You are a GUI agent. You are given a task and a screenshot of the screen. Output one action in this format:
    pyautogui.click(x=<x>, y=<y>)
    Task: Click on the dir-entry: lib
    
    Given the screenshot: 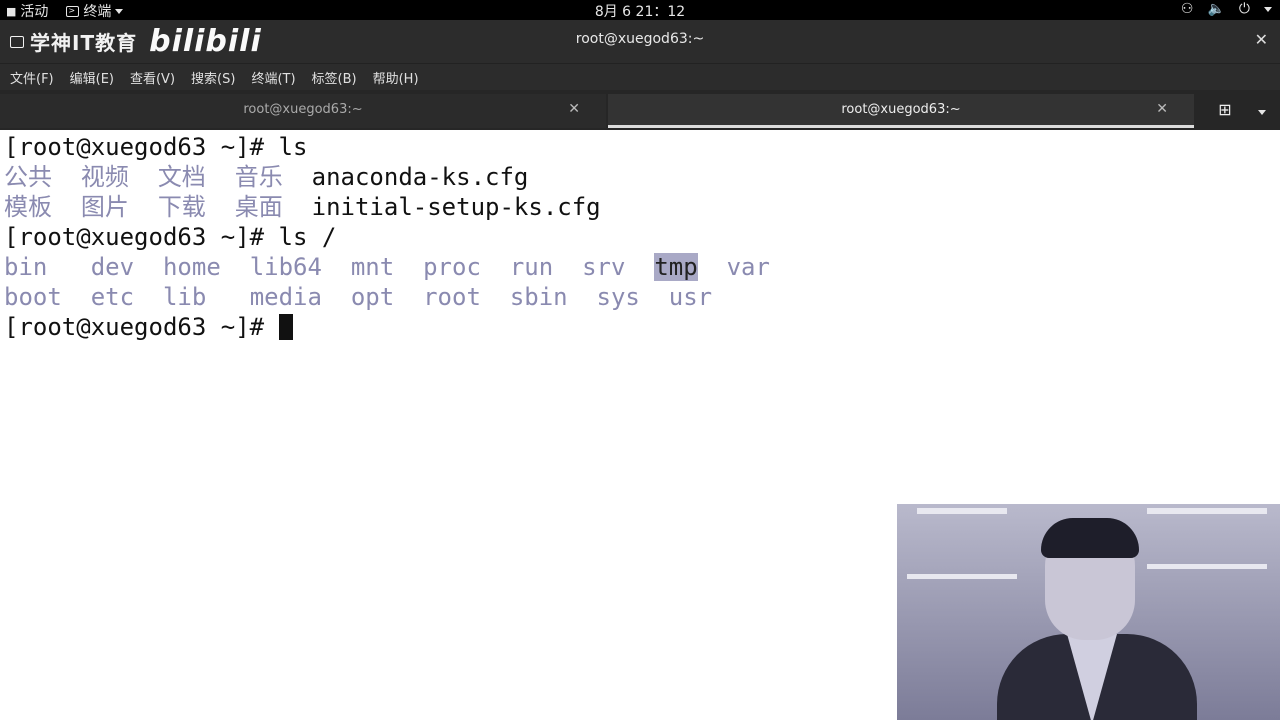 What is the action you would take?
    pyautogui.click(x=184, y=297)
    